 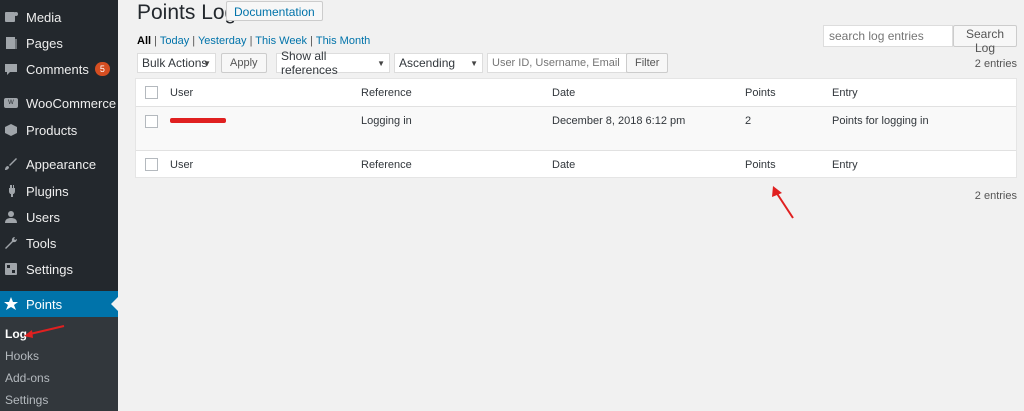 What do you see at coordinates (52, 130) in the screenshot?
I see `menu-label: Products` at bounding box center [52, 130].